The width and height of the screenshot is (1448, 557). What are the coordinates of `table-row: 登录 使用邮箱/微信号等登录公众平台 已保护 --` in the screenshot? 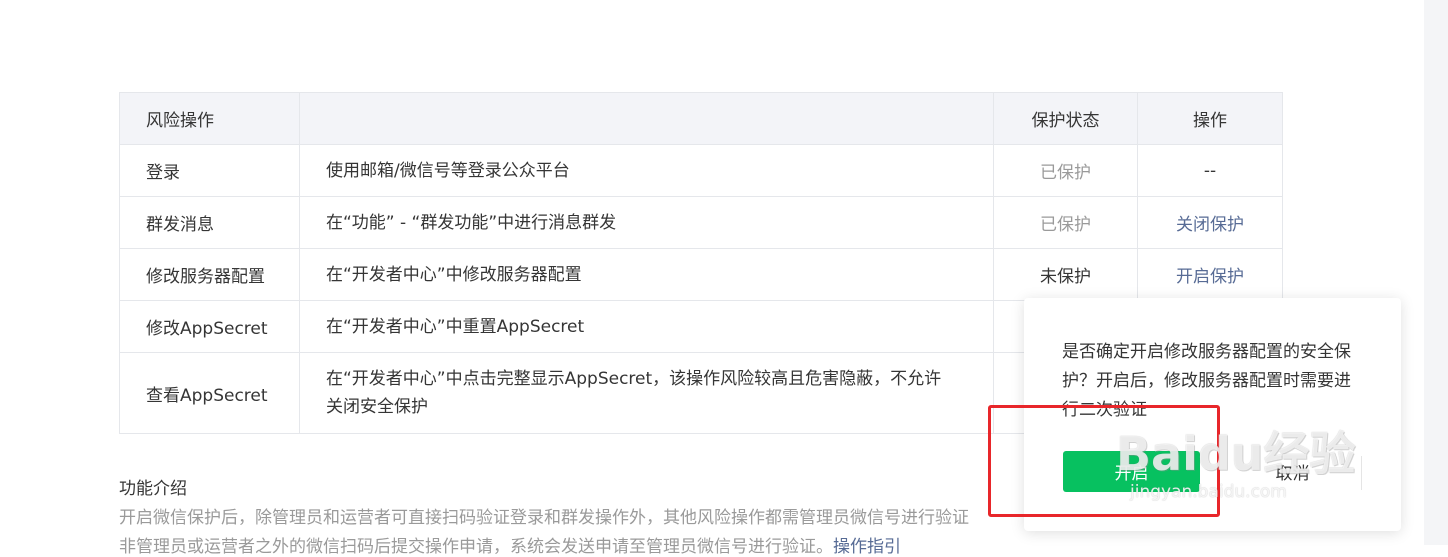 It's located at (701, 170).